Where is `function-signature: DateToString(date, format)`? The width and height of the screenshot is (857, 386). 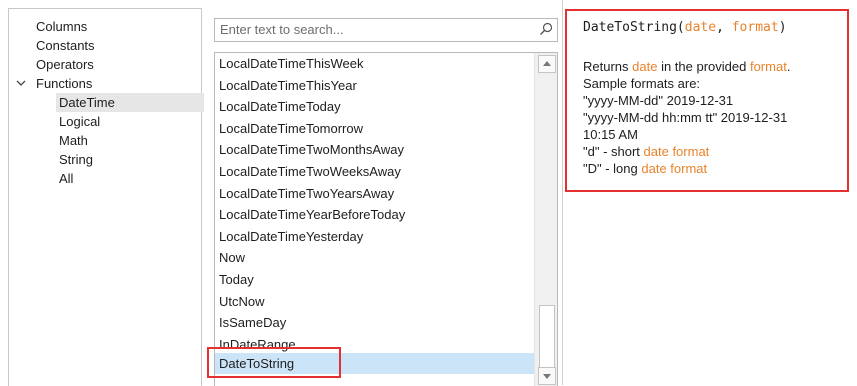 function-signature: DateToString(date, format) is located at coordinates (685, 27).